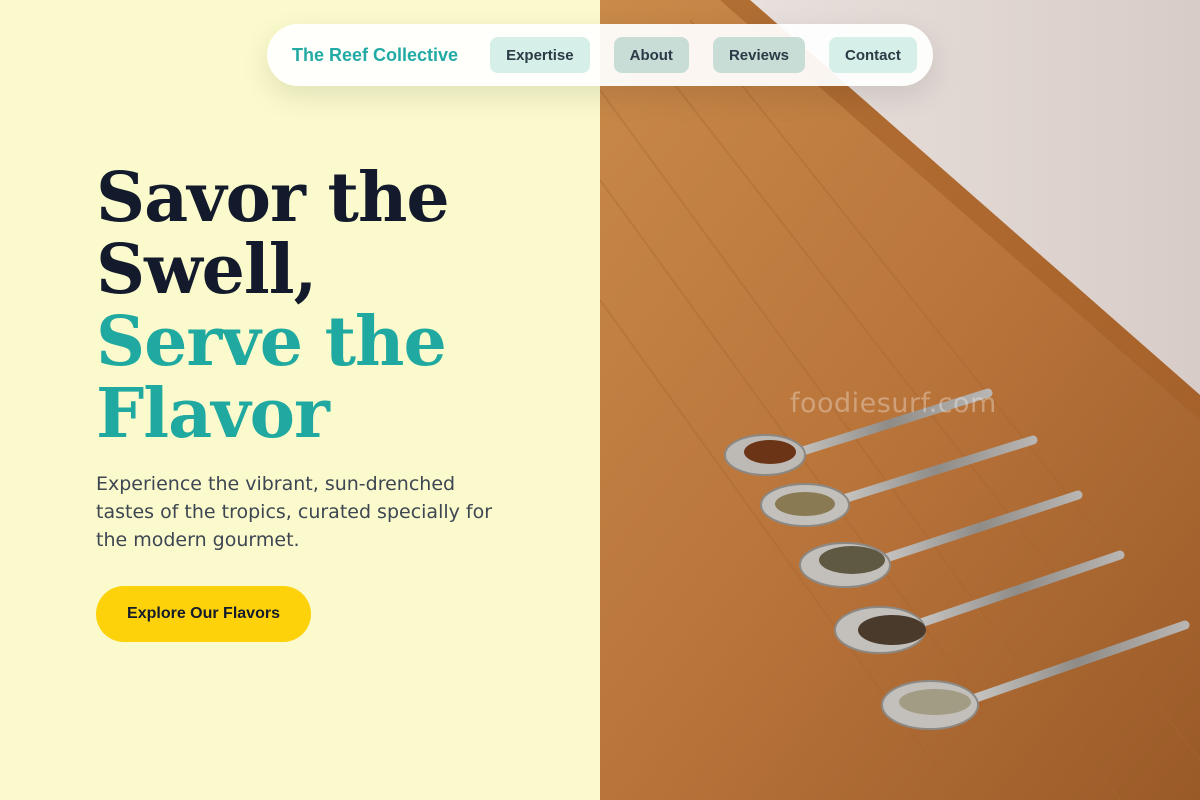 This screenshot has width=1200, height=800. What do you see at coordinates (540, 55) in the screenshot?
I see `nav-link-expertise: Expertise` at bounding box center [540, 55].